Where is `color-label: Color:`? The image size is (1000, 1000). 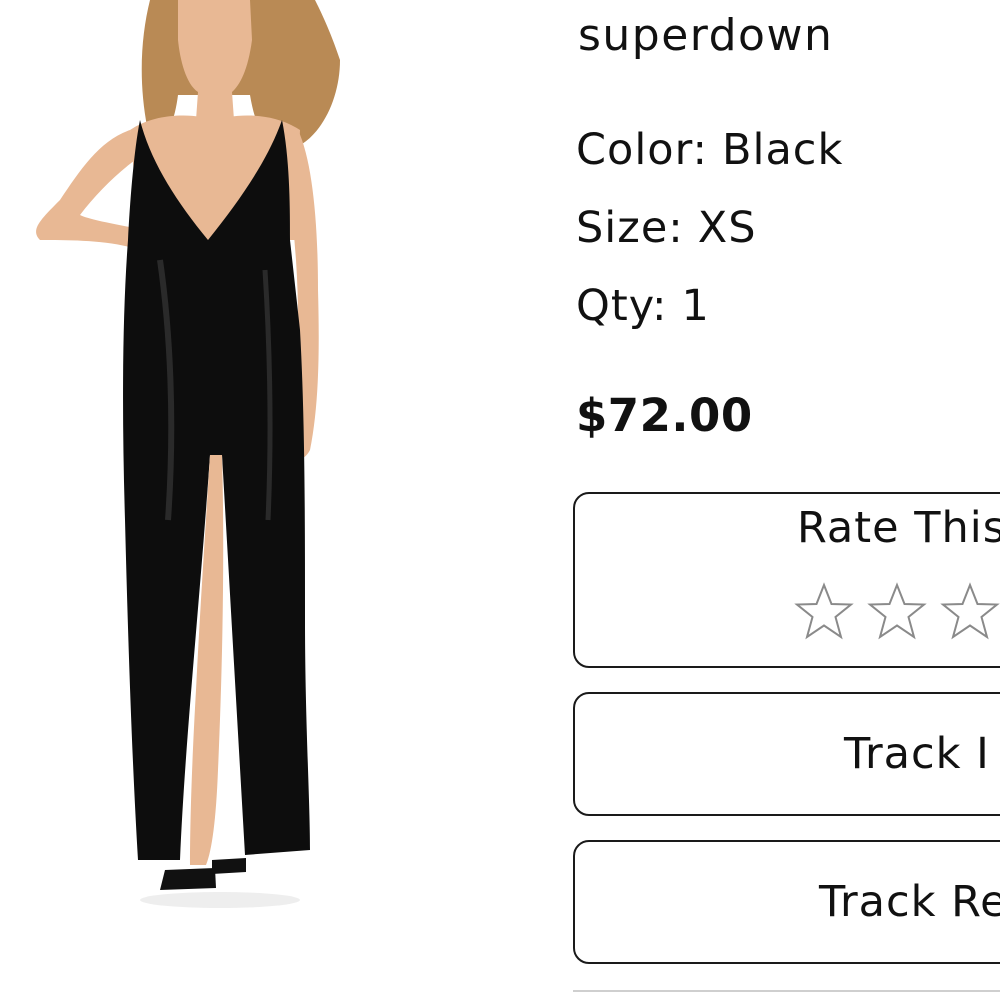
color-label: Color: is located at coordinates (642, 150).